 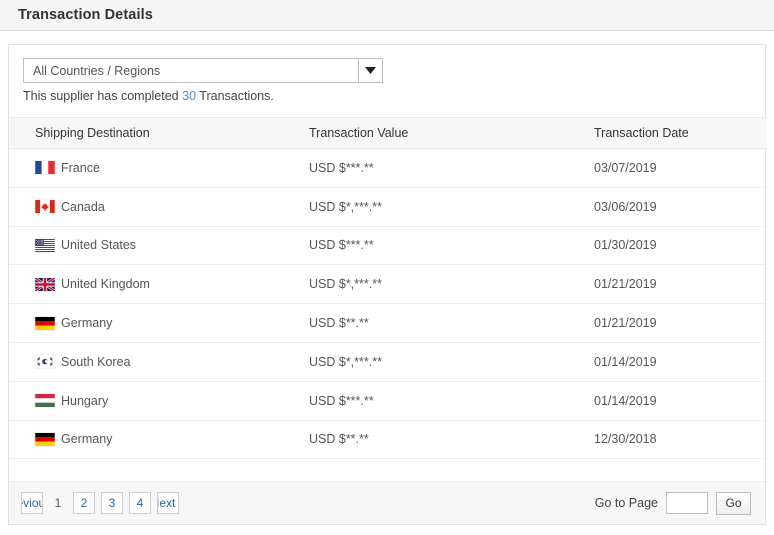 I want to click on table-row: South Korea USD $*,***.** 01/14/2019, so click(x=388, y=362).